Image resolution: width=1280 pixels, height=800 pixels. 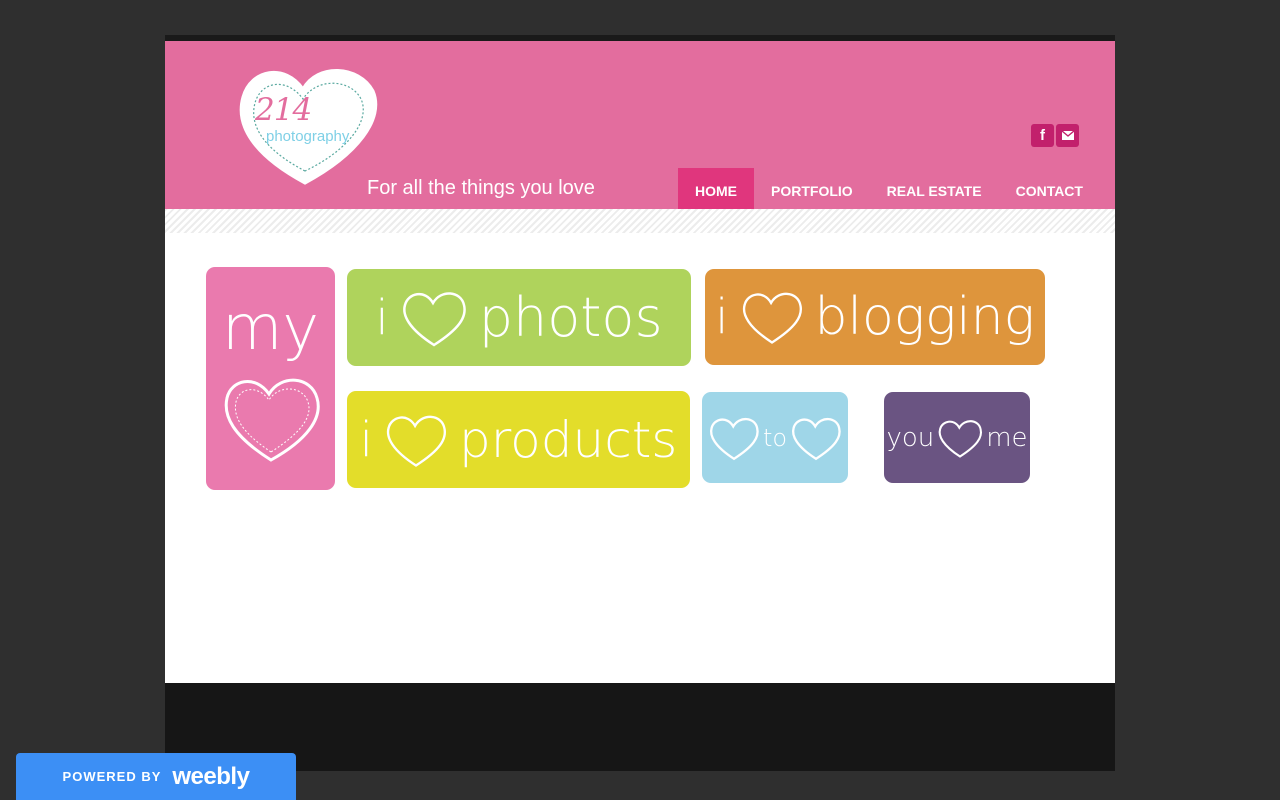 What do you see at coordinates (1007, 437) in the screenshot?
I see `tile-me-word: me` at bounding box center [1007, 437].